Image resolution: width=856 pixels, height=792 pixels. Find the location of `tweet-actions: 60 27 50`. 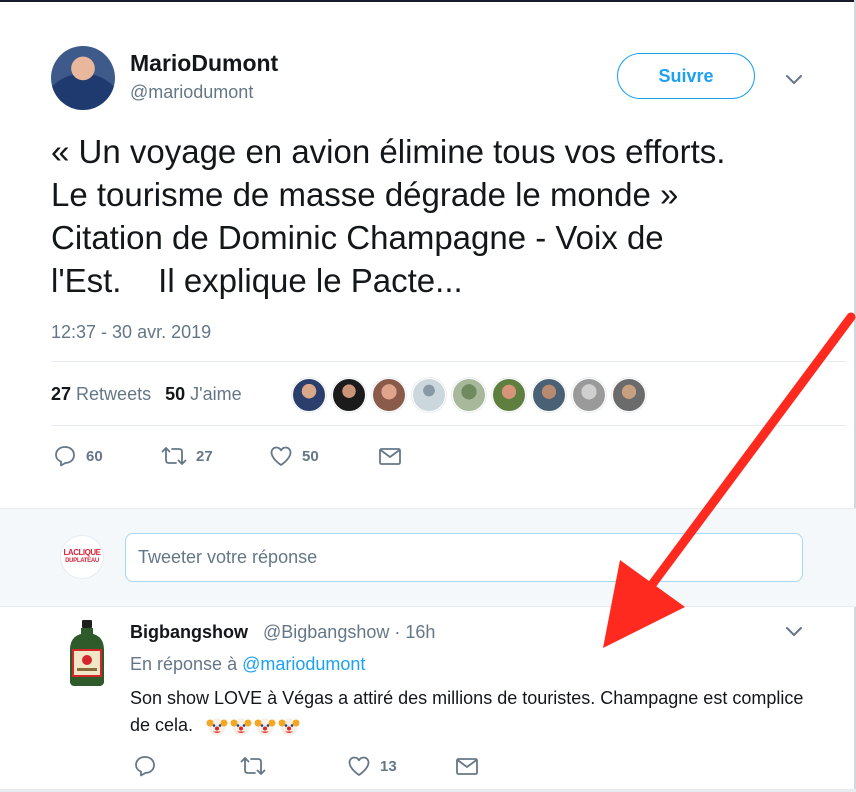

tweet-actions: 60 27 50 is located at coordinates (228, 456).